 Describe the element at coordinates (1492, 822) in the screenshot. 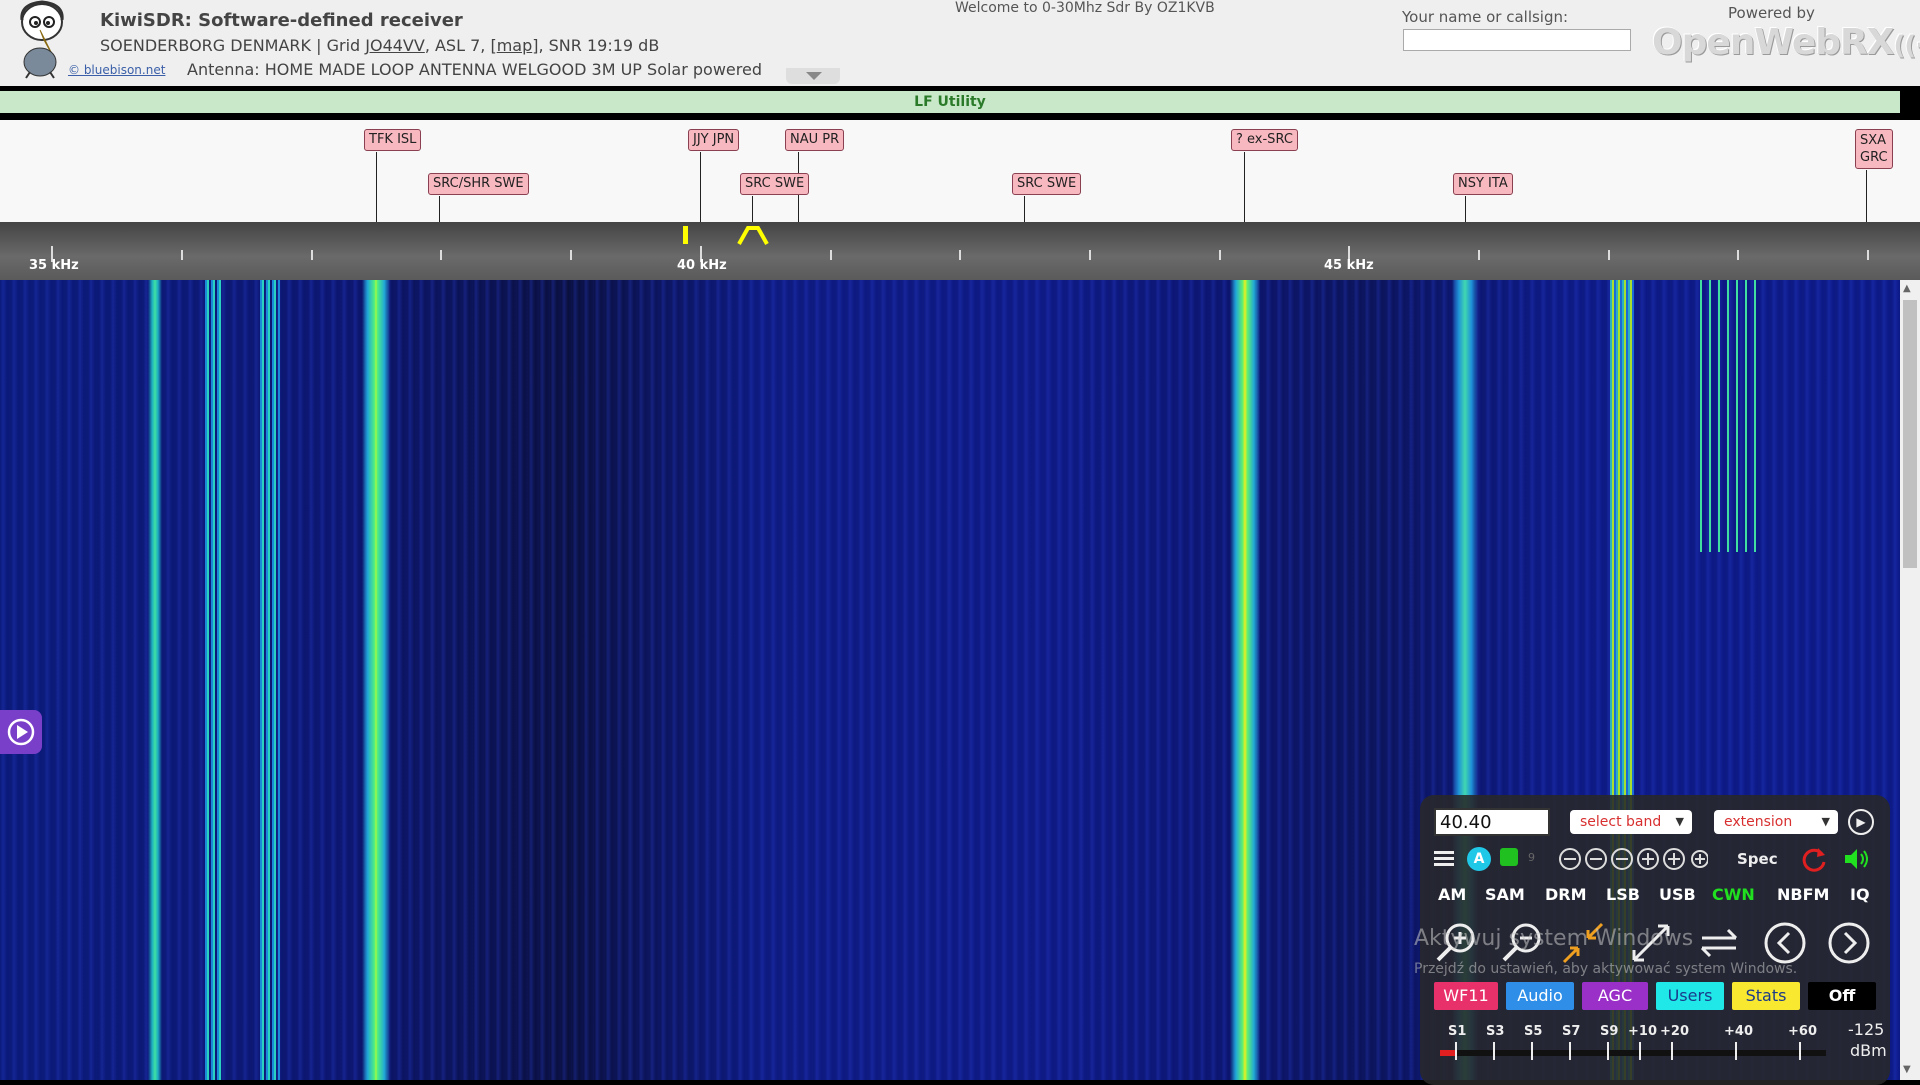

I see `frequency-input` at that location.